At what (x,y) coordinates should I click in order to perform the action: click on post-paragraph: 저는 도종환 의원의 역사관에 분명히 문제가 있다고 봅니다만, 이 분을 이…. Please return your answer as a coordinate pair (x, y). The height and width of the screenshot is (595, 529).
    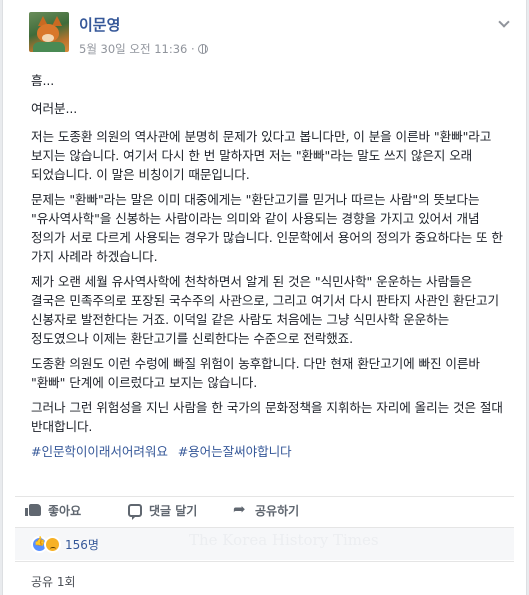
    Looking at the image, I should click on (261, 155).